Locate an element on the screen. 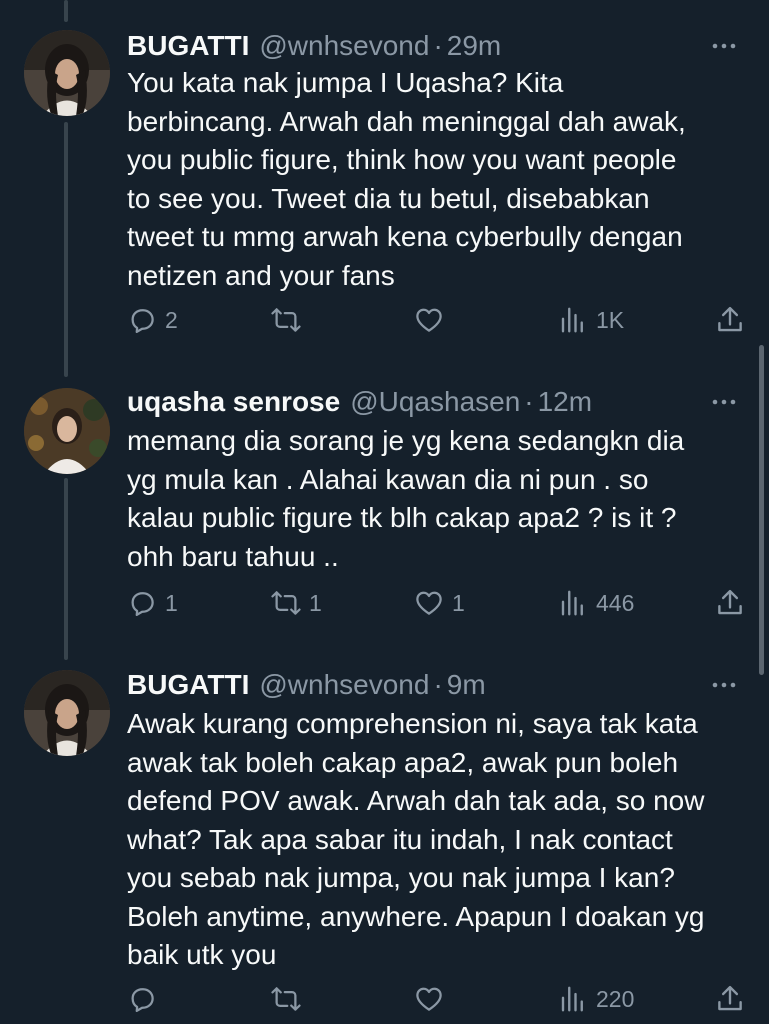  tweet-actions: 2 1K is located at coordinates (436, 320).